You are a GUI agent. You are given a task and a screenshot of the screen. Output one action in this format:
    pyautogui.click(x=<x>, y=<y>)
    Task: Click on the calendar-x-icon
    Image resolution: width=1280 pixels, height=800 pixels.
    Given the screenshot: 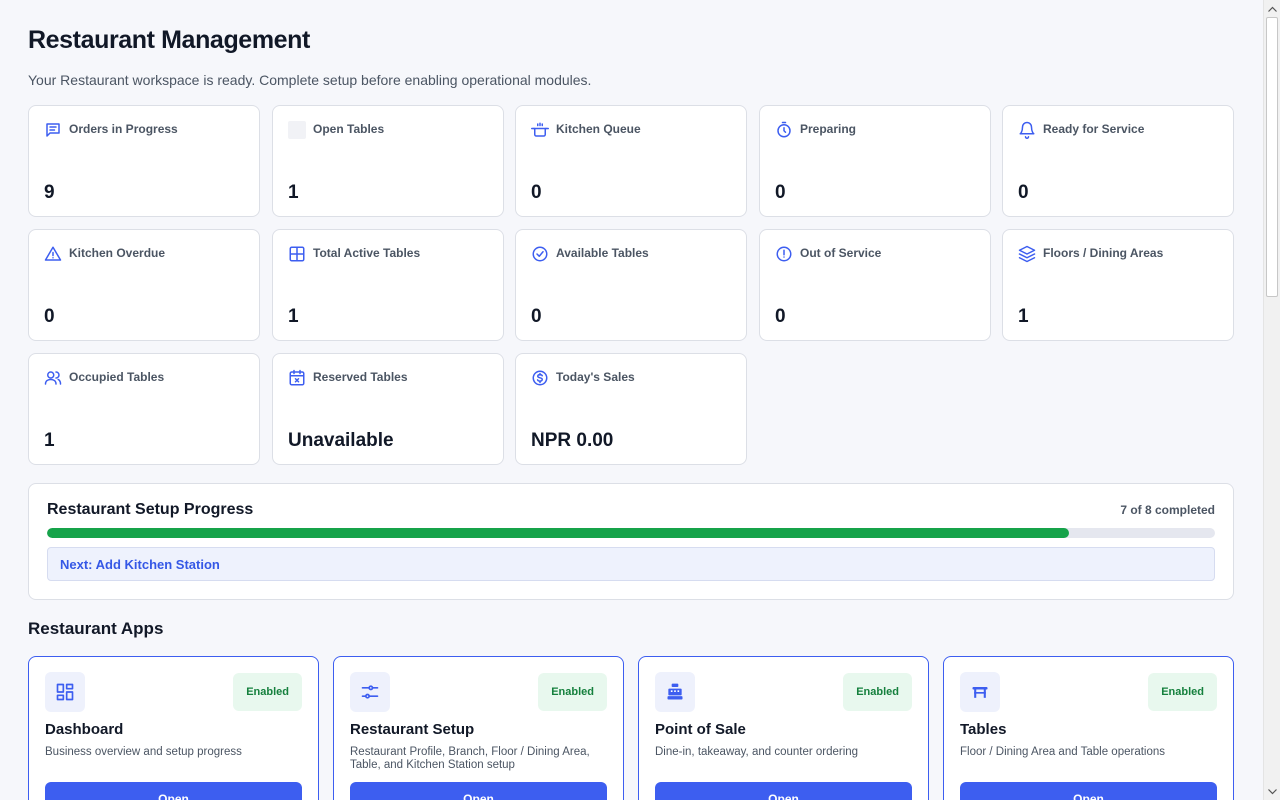 What is the action you would take?
    pyautogui.click(x=297, y=378)
    